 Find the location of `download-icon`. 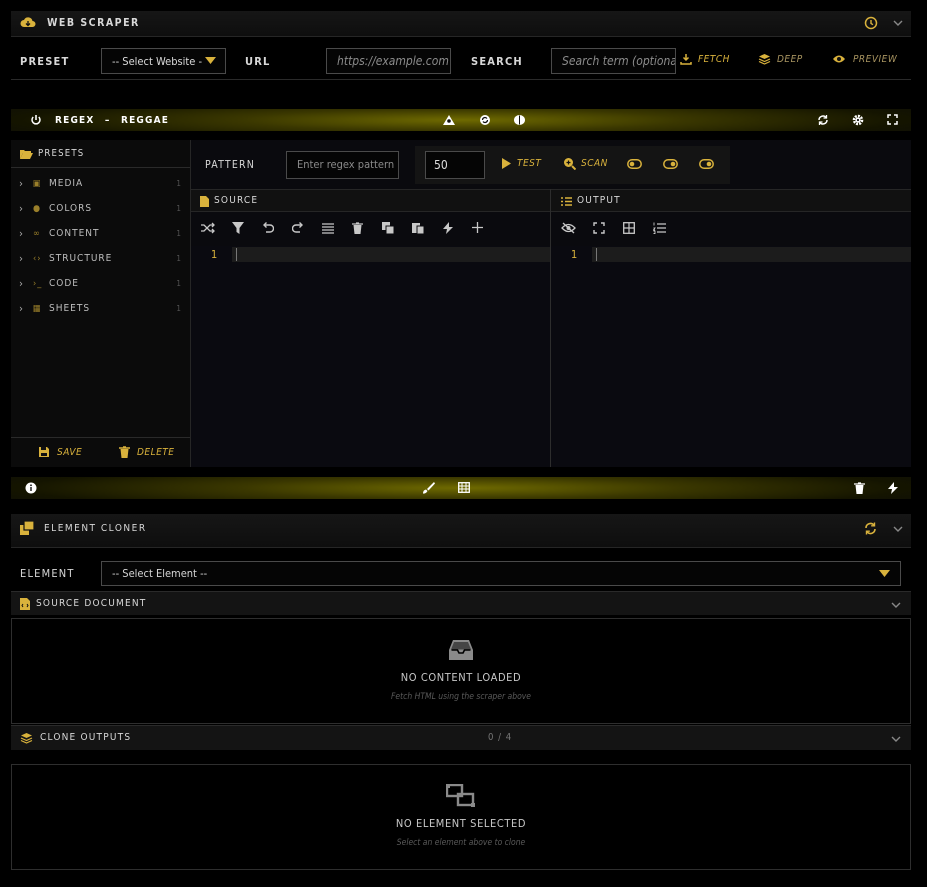

download-icon is located at coordinates (686, 59).